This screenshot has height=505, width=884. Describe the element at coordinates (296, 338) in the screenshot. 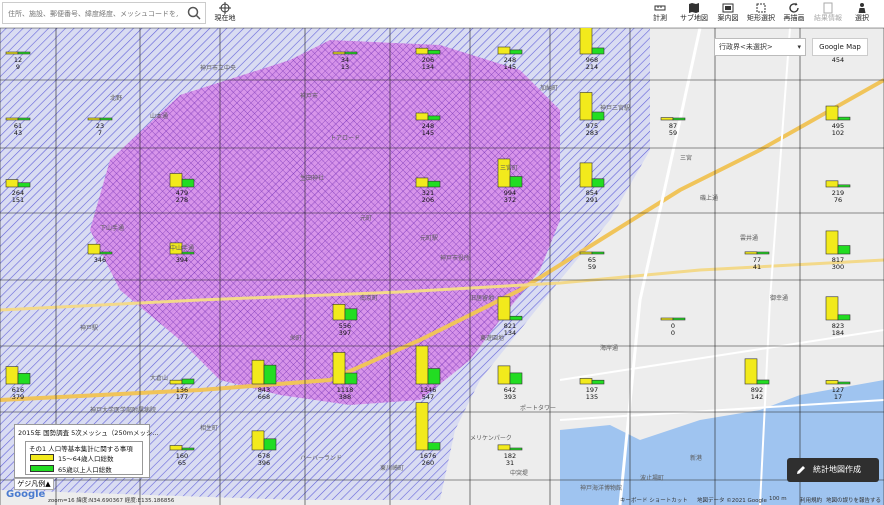

I see `place-label: 栄町` at that location.